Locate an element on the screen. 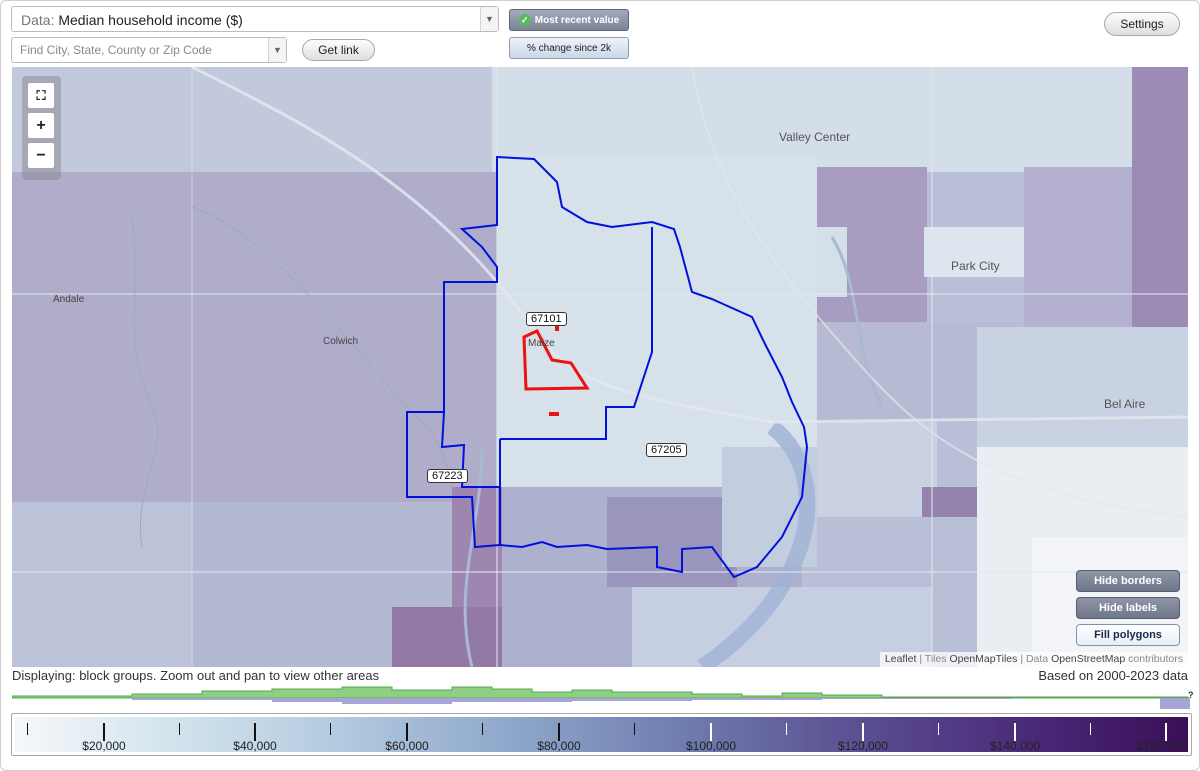 This screenshot has width=1200, height=771. place-label-maize: Maize is located at coordinates (541, 343).